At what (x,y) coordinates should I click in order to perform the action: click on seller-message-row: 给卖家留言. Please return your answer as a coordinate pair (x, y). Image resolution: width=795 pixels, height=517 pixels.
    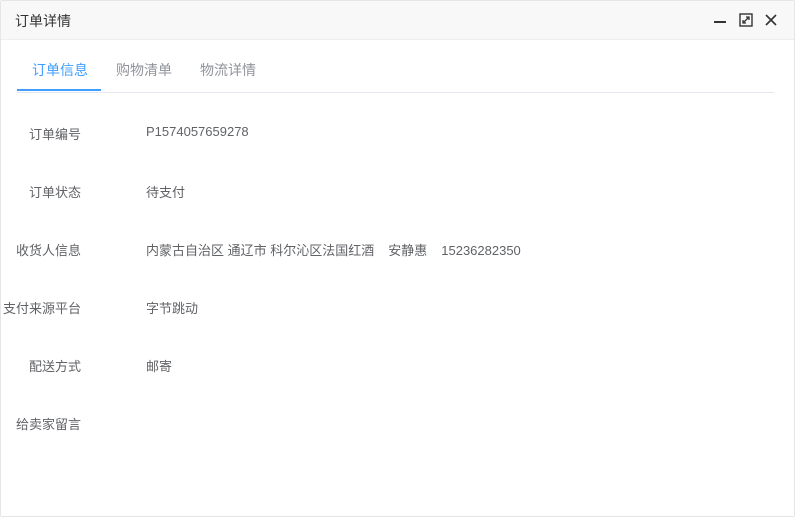
    Looking at the image, I should click on (381, 422).